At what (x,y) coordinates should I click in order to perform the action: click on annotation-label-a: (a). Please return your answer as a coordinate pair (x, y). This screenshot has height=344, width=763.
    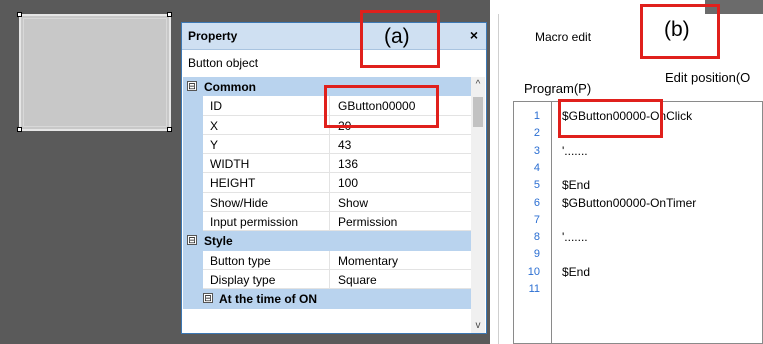
    Looking at the image, I should click on (397, 36).